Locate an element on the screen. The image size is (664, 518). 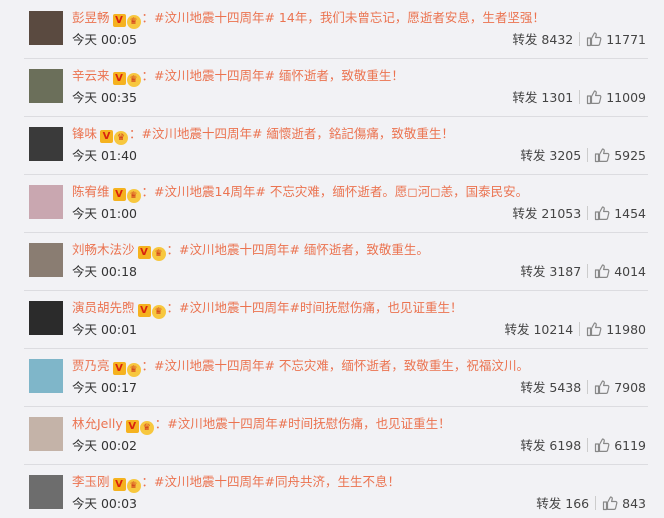
like-button: 11009 is located at coordinates (616, 97).